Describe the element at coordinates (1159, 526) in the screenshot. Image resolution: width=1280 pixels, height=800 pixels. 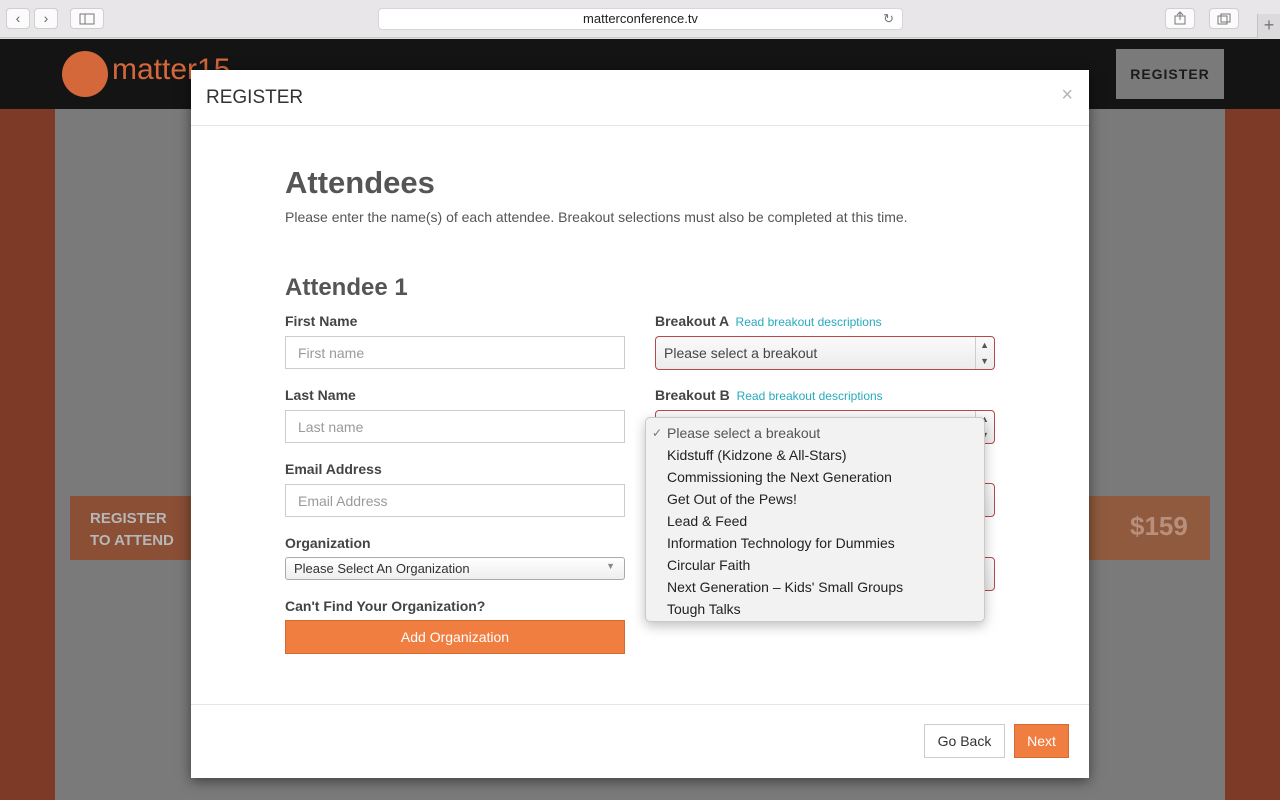
I see `price-label: $159` at that location.